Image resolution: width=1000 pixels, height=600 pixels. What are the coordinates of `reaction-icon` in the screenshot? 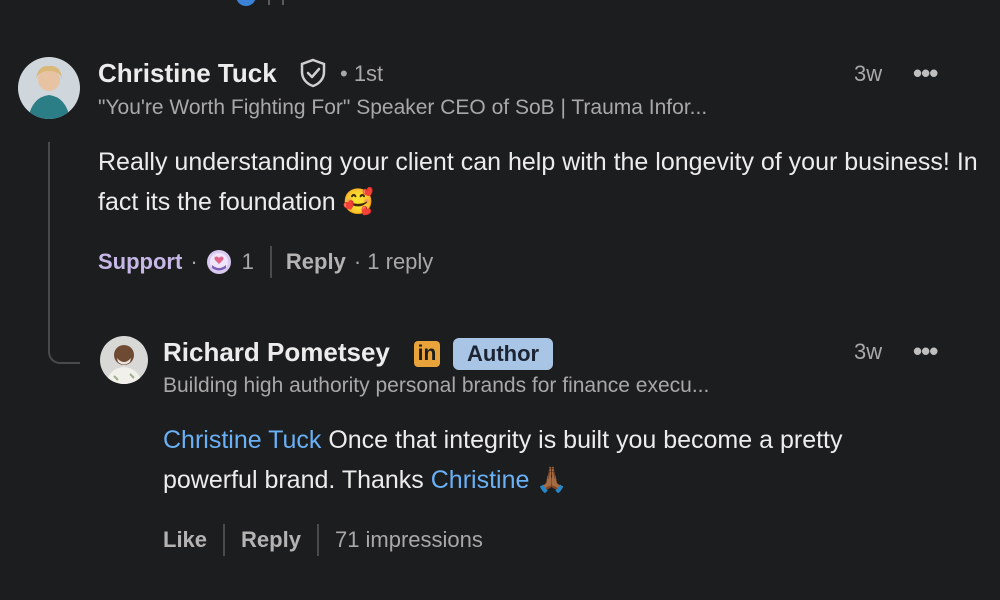 It's located at (246, 3).